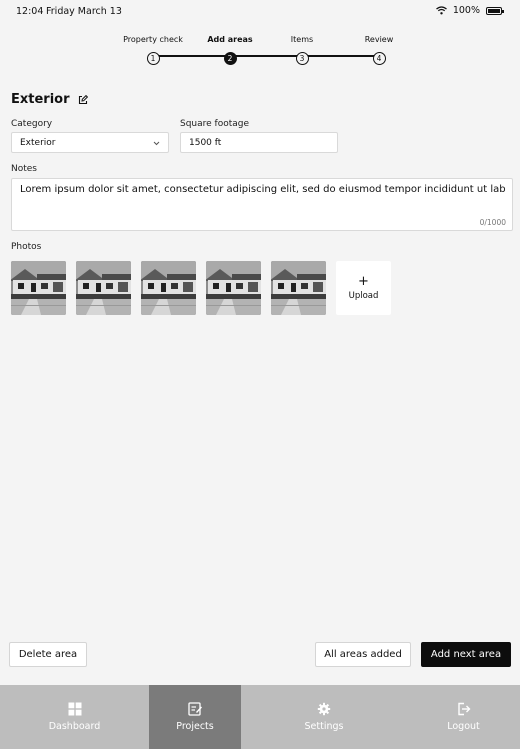 The width and height of the screenshot is (520, 749). I want to click on gear-icon, so click(324, 709).